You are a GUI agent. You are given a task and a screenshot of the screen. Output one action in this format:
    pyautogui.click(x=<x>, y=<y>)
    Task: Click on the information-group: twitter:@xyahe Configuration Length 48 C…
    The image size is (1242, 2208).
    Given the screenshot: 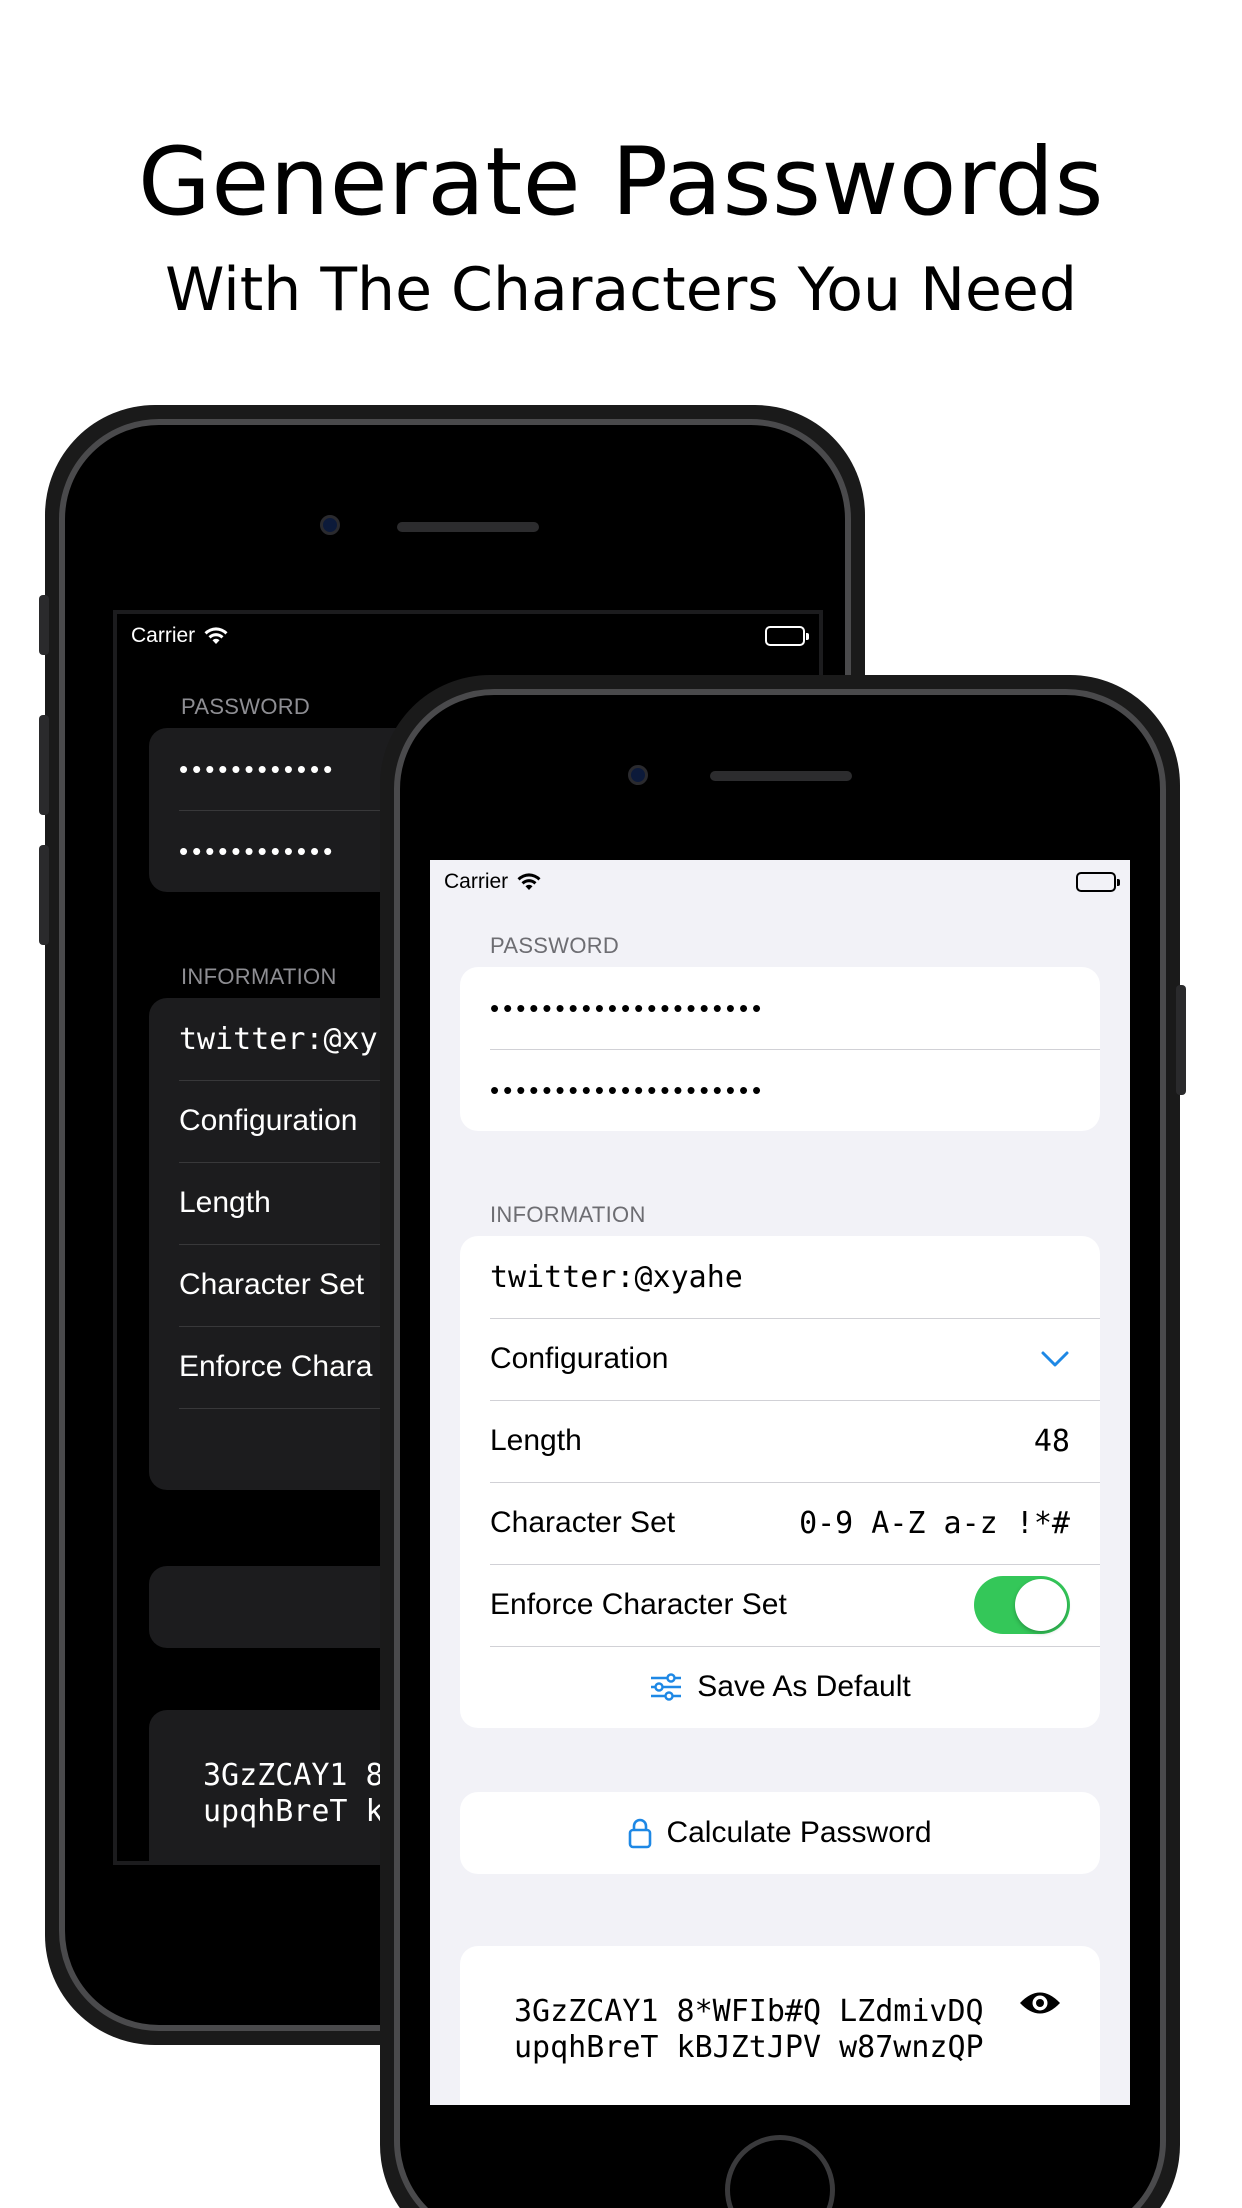 What is the action you would take?
    pyautogui.click(x=780, y=1482)
    